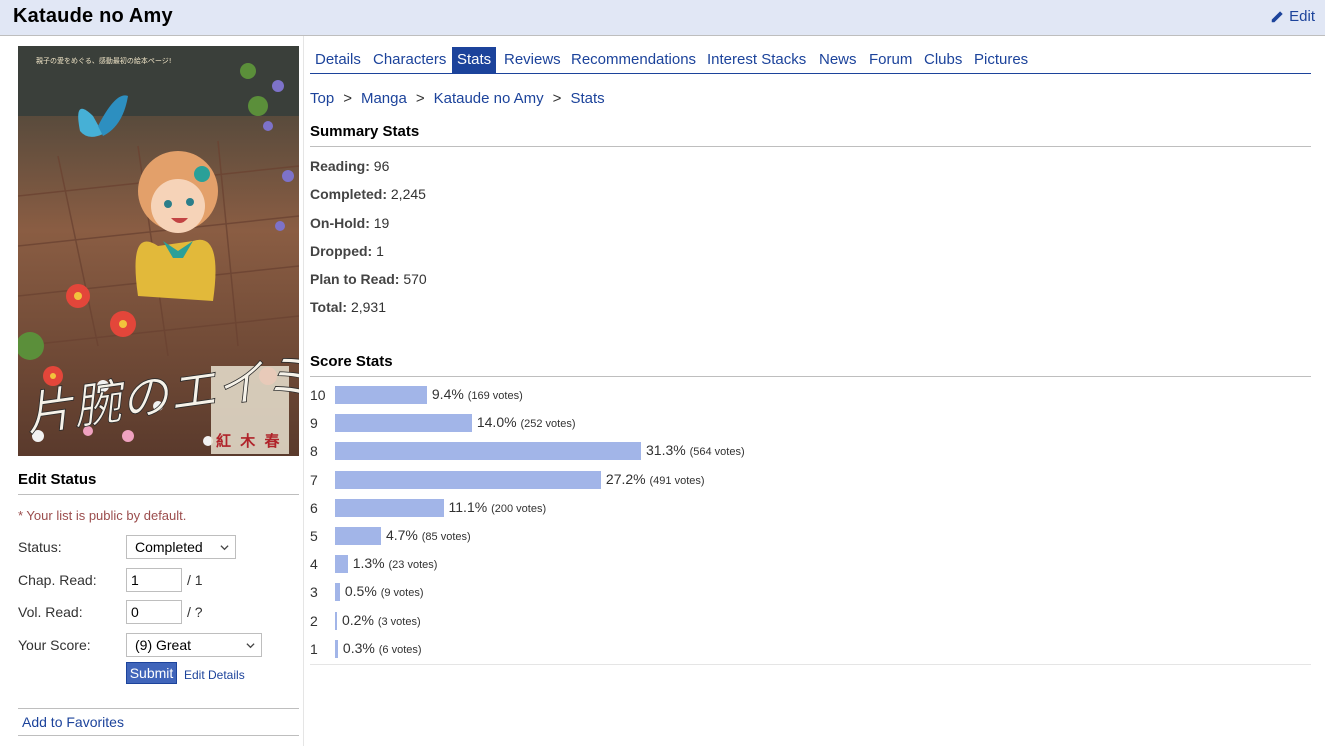 The width and height of the screenshot is (1325, 746). What do you see at coordinates (314, 592) in the screenshot?
I see `score-value: 3` at bounding box center [314, 592].